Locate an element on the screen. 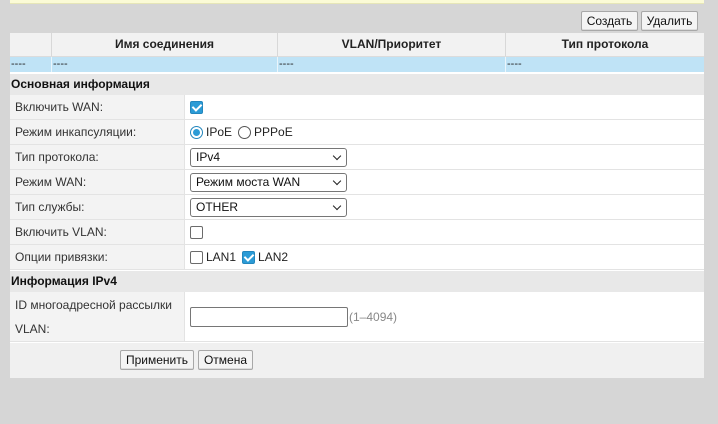 This screenshot has height=424, width=718. section-title-ipv4: Информация IPv4 is located at coordinates (357, 281).